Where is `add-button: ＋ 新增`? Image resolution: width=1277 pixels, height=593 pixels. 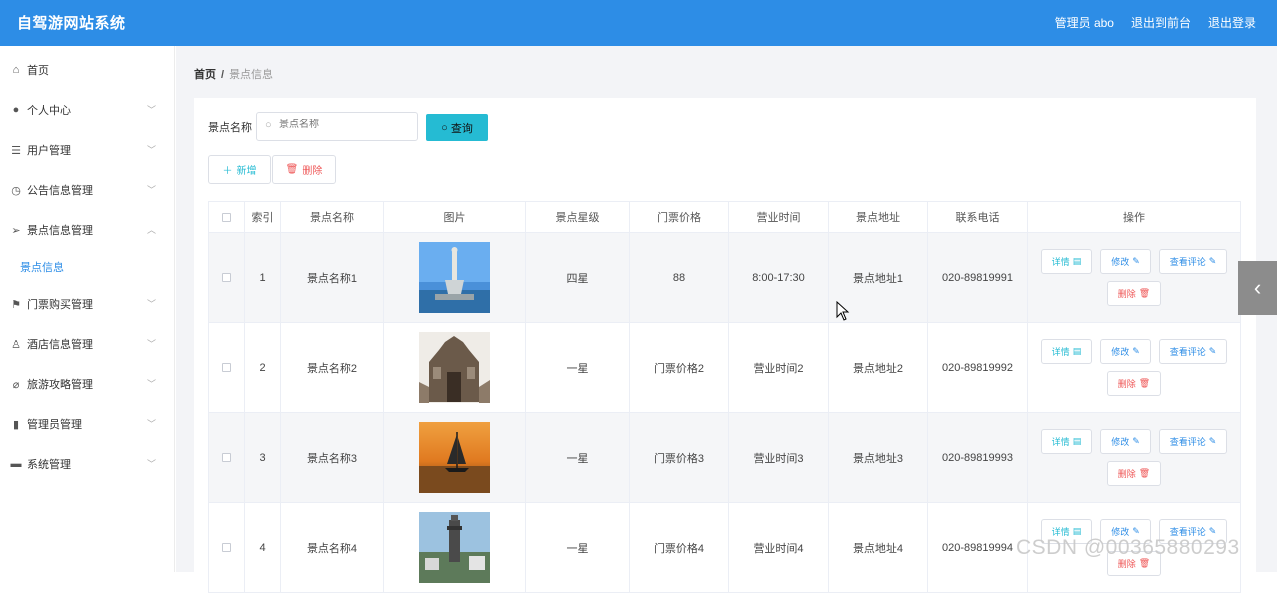
add-button: ＋ 新增 is located at coordinates (239, 169).